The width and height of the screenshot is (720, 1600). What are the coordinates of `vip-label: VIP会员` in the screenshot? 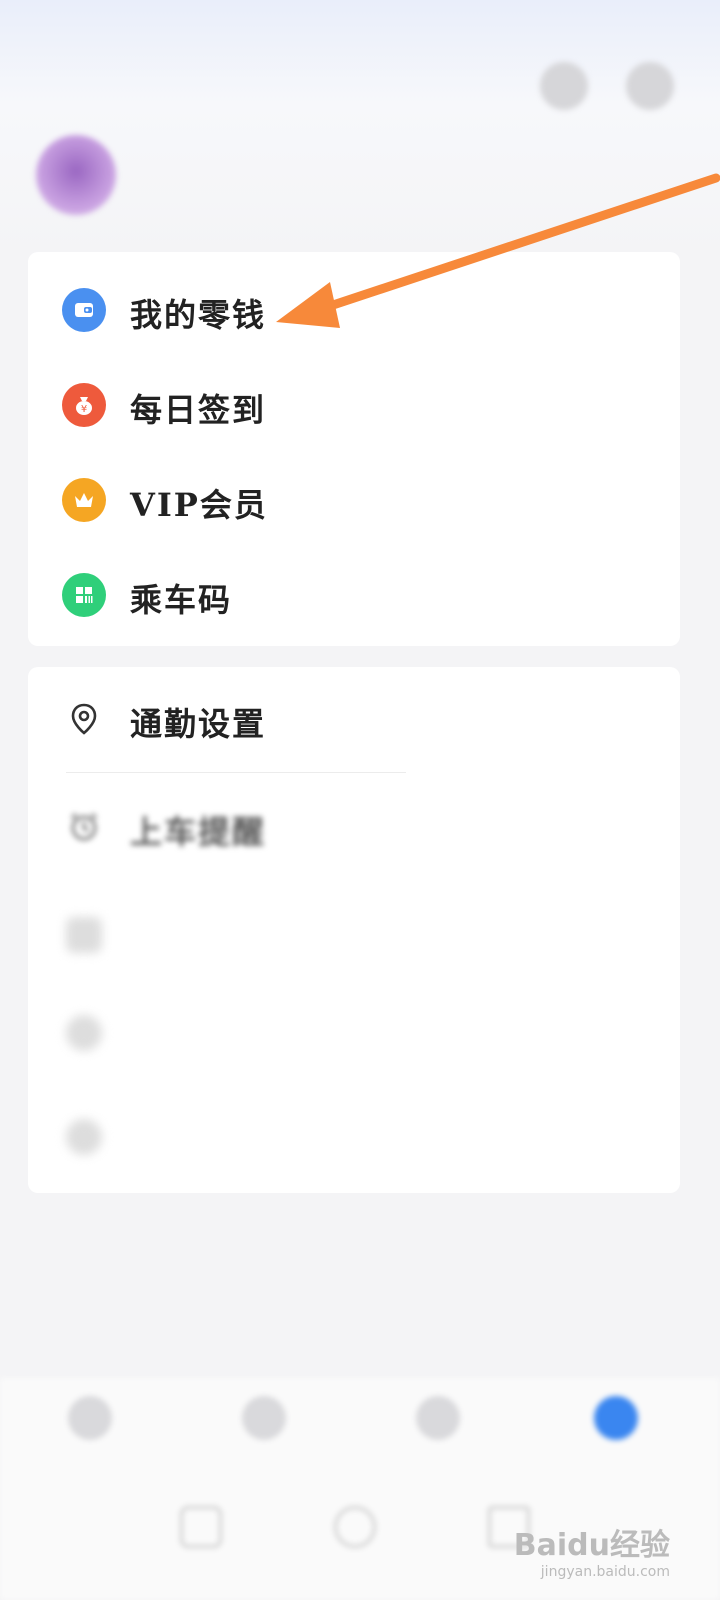 It's located at (199, 505).